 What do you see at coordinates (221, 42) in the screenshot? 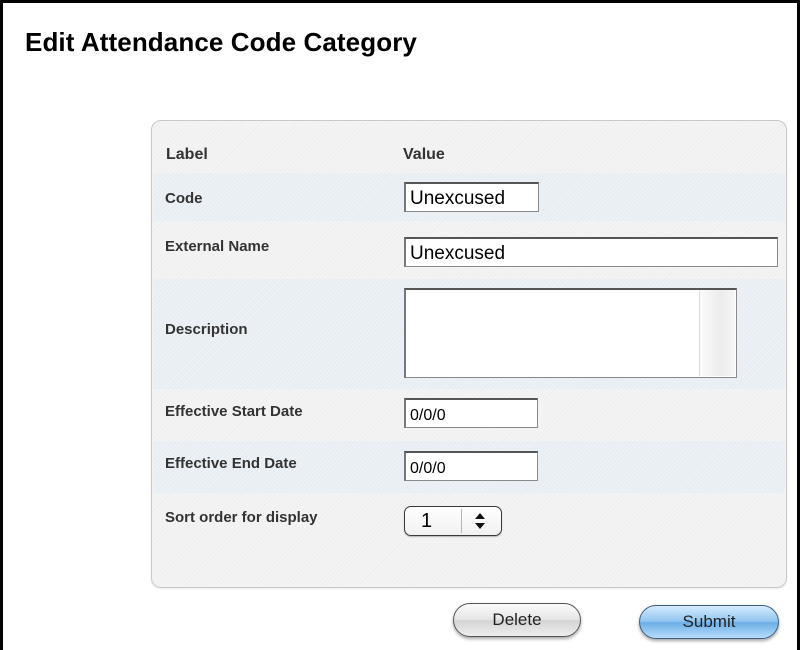
I see `page-title: Edit Attendance Code Category` at bounding box center [221, 42].